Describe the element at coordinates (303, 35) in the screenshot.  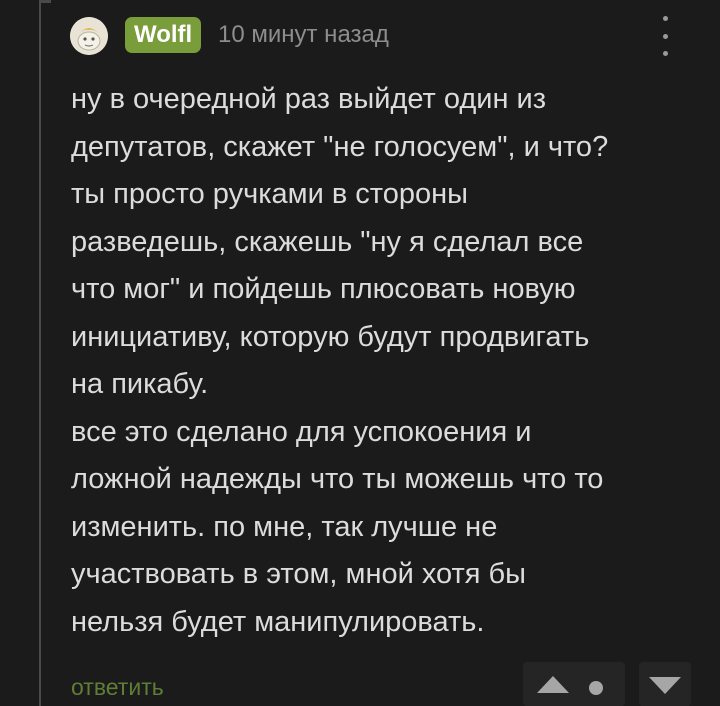
I see `comment-timestamp: 10 минут назад` at that location.